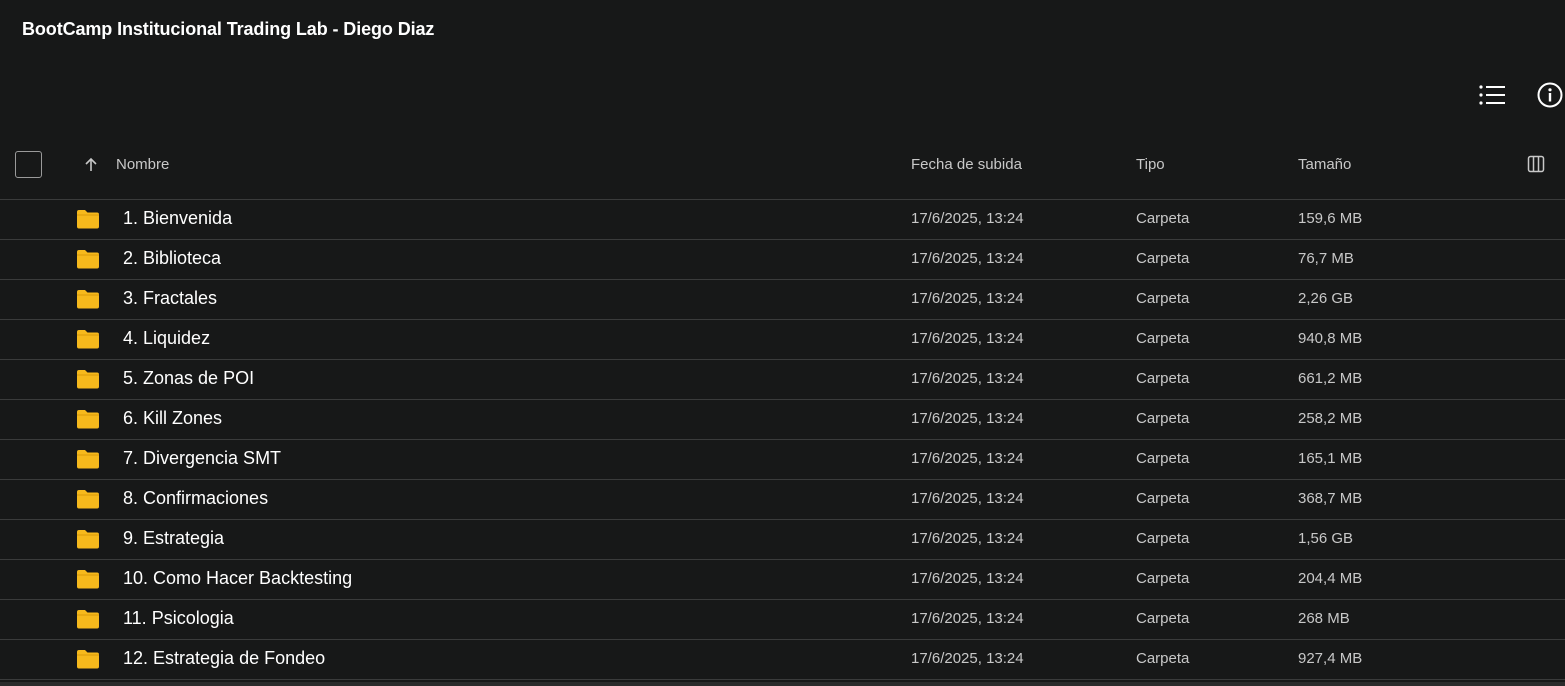  What do you see at coordinates (28, 164) in the screenshot?
I see `select-all-checkbox` at bounding box center [28, 164].